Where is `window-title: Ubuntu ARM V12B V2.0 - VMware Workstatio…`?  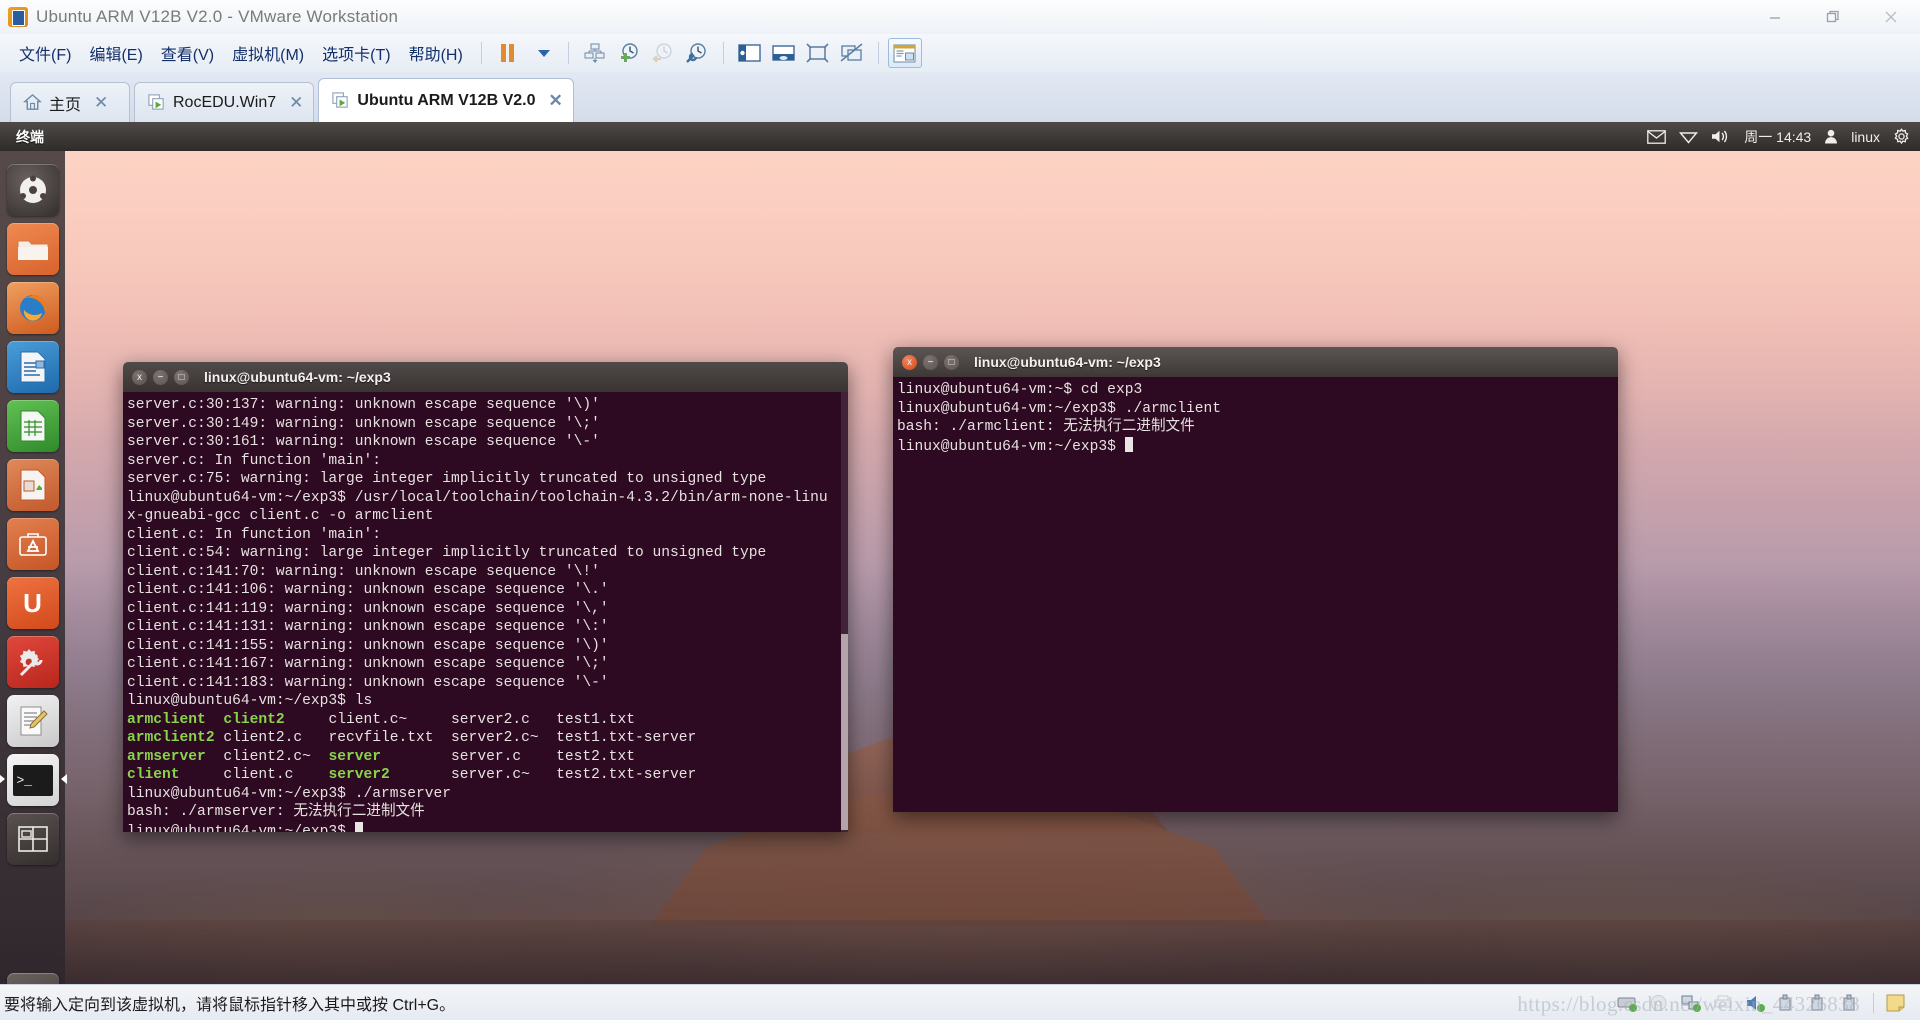
window-title: Ubuntu ARM V12B V2.0 - VMware Workstatio… is located at coordinates (217, 16).